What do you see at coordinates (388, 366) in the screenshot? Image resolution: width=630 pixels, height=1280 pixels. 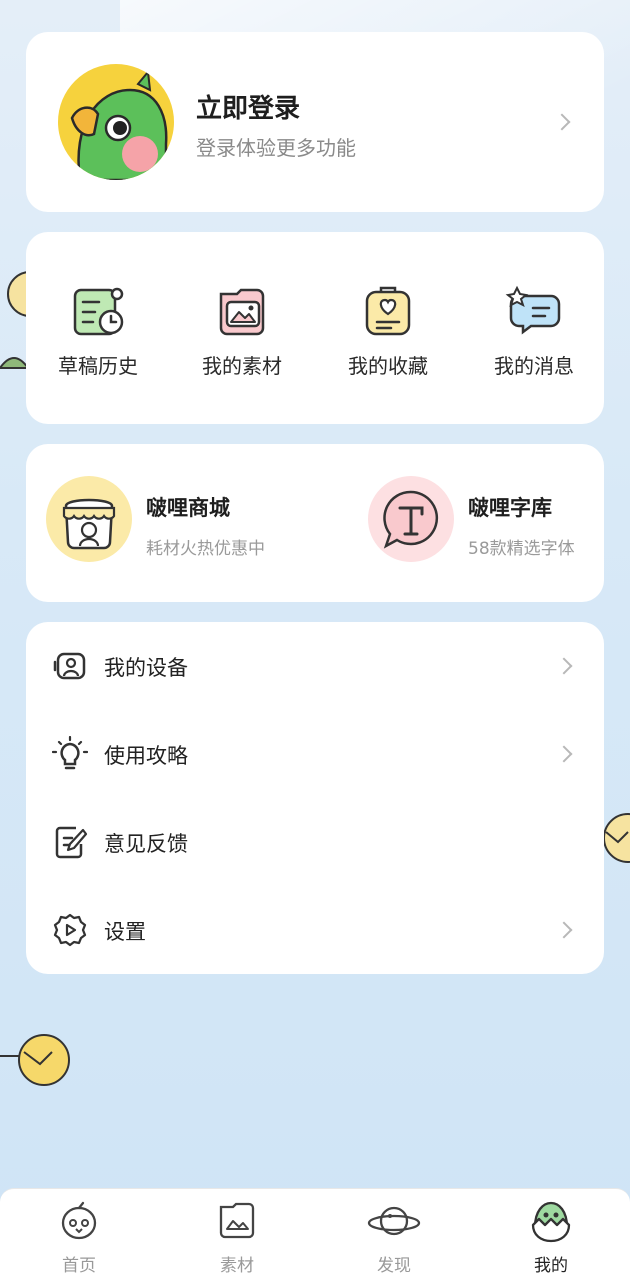 I see `quick-label: 我的收藏` at bounding box center [388, 366].